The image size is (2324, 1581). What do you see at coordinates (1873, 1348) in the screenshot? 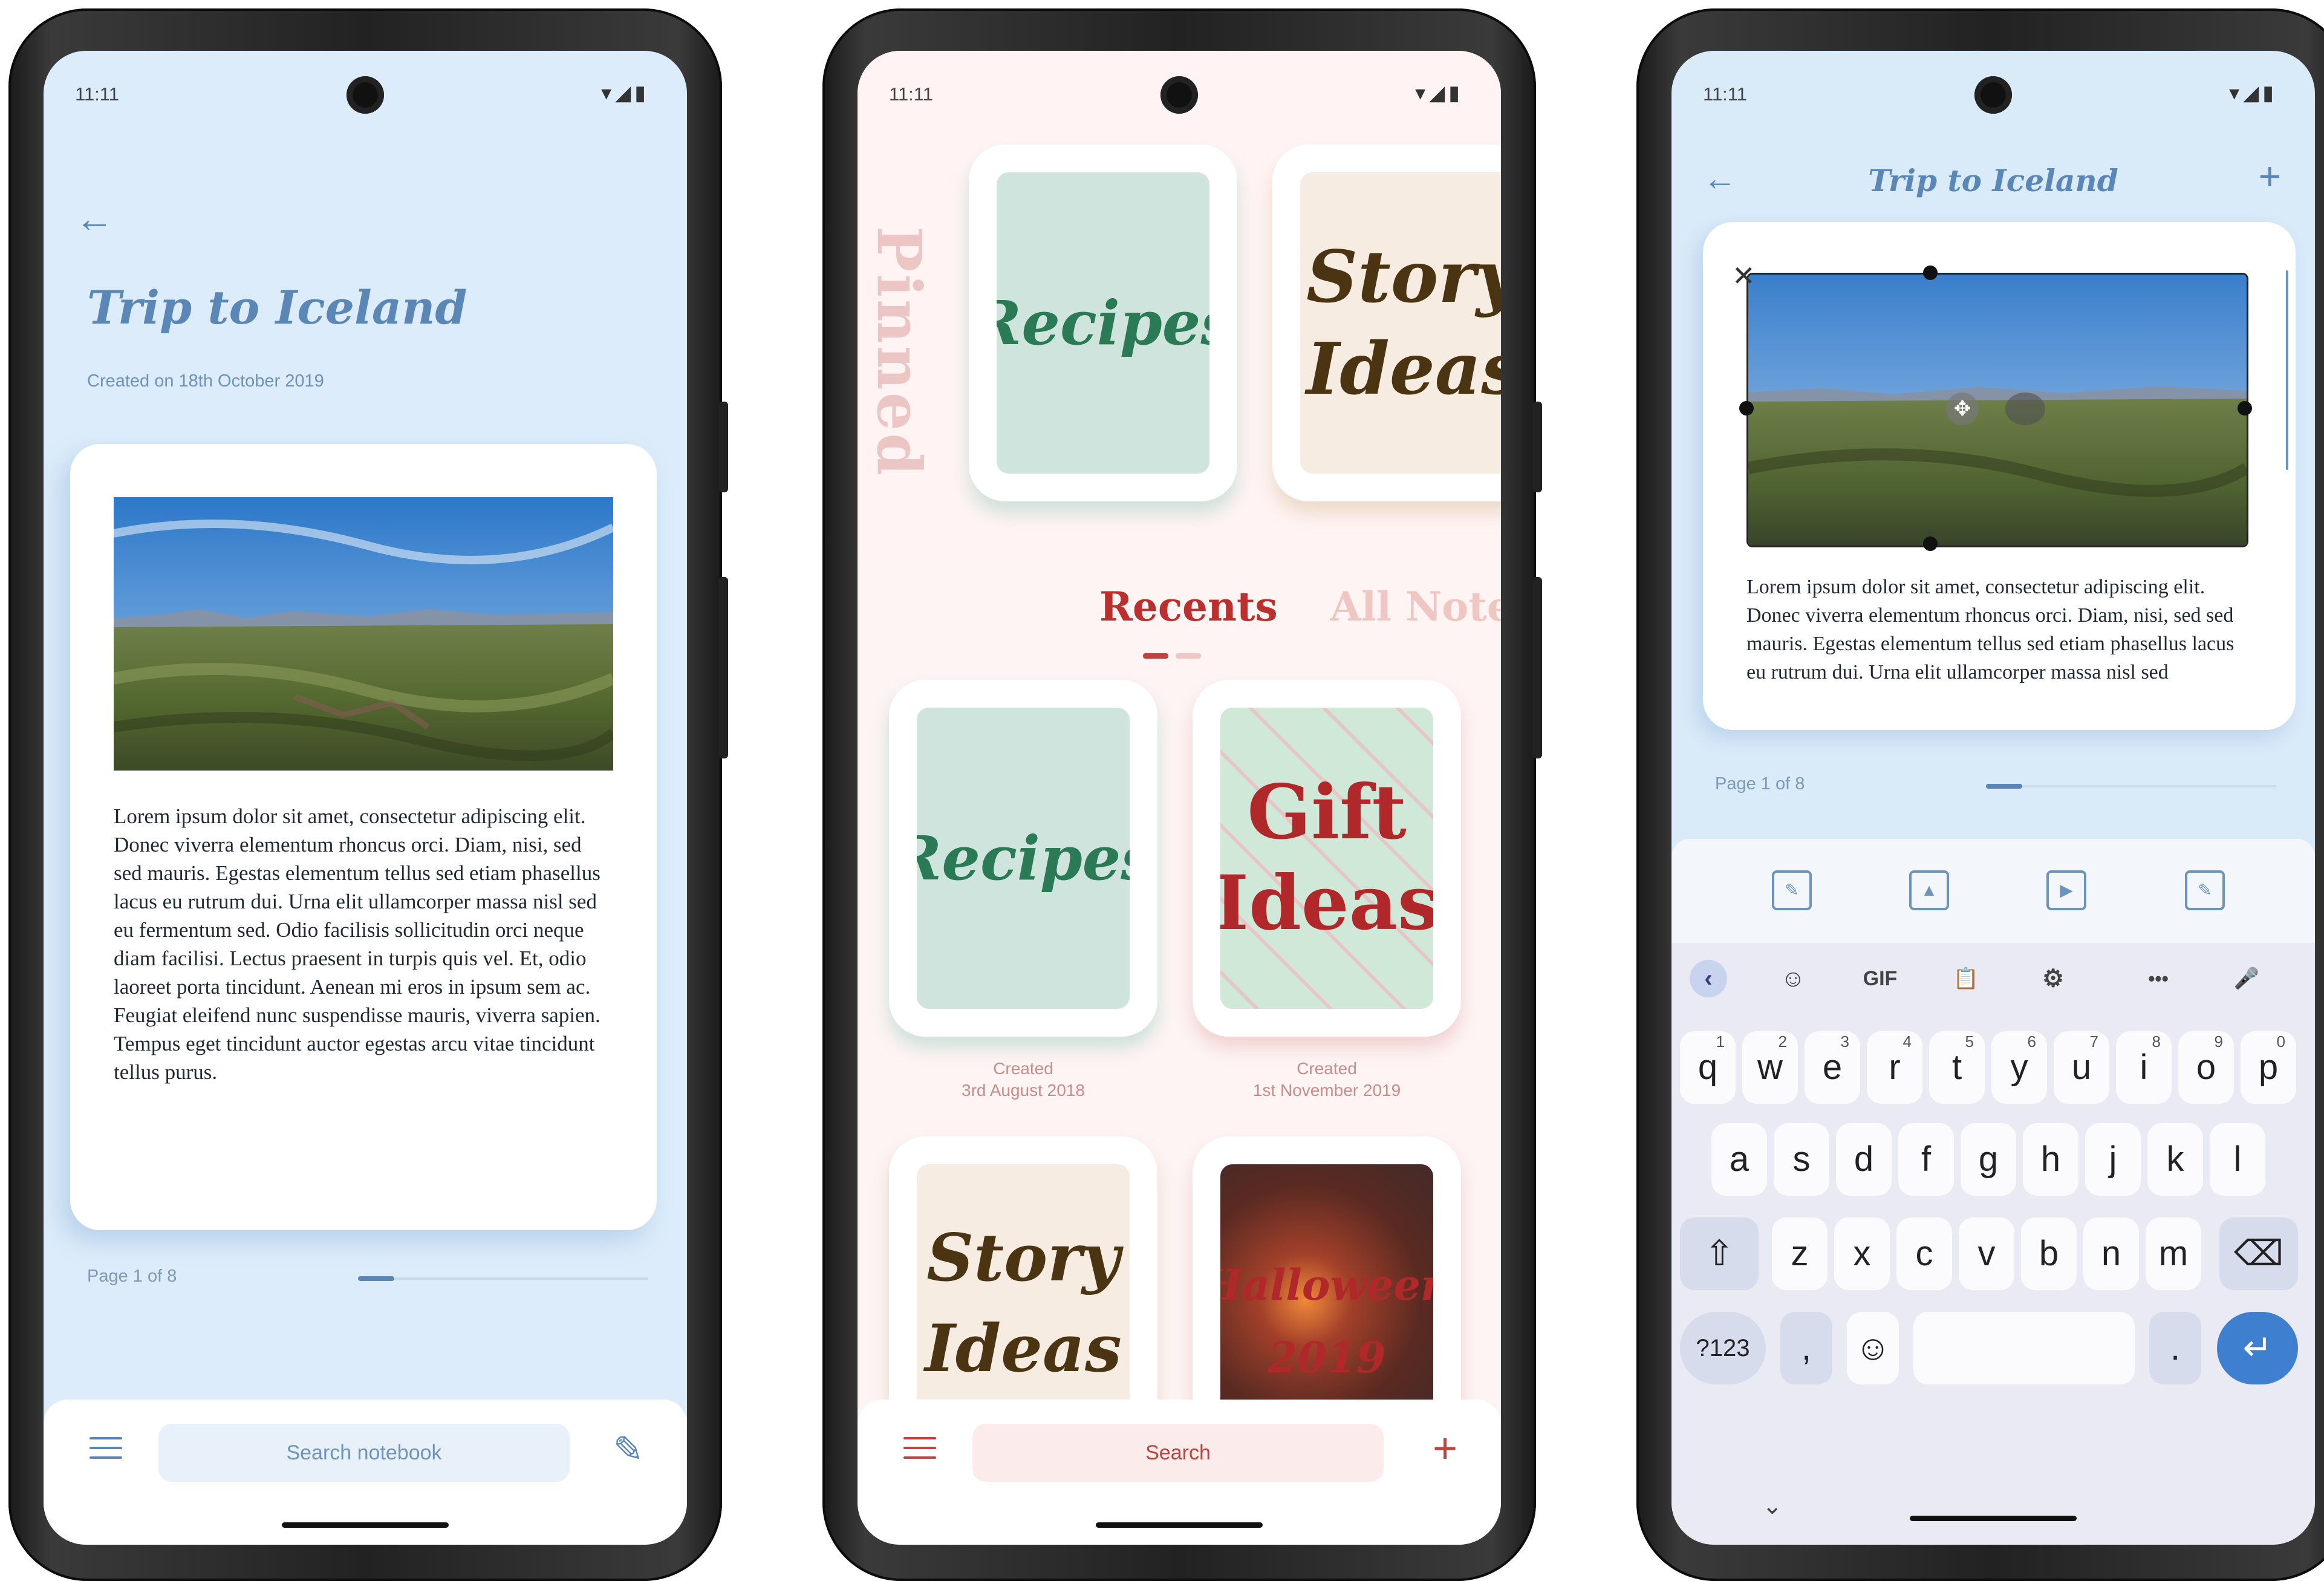
I see `emoji-key: ☺` at bounding box center [1873, 1348].